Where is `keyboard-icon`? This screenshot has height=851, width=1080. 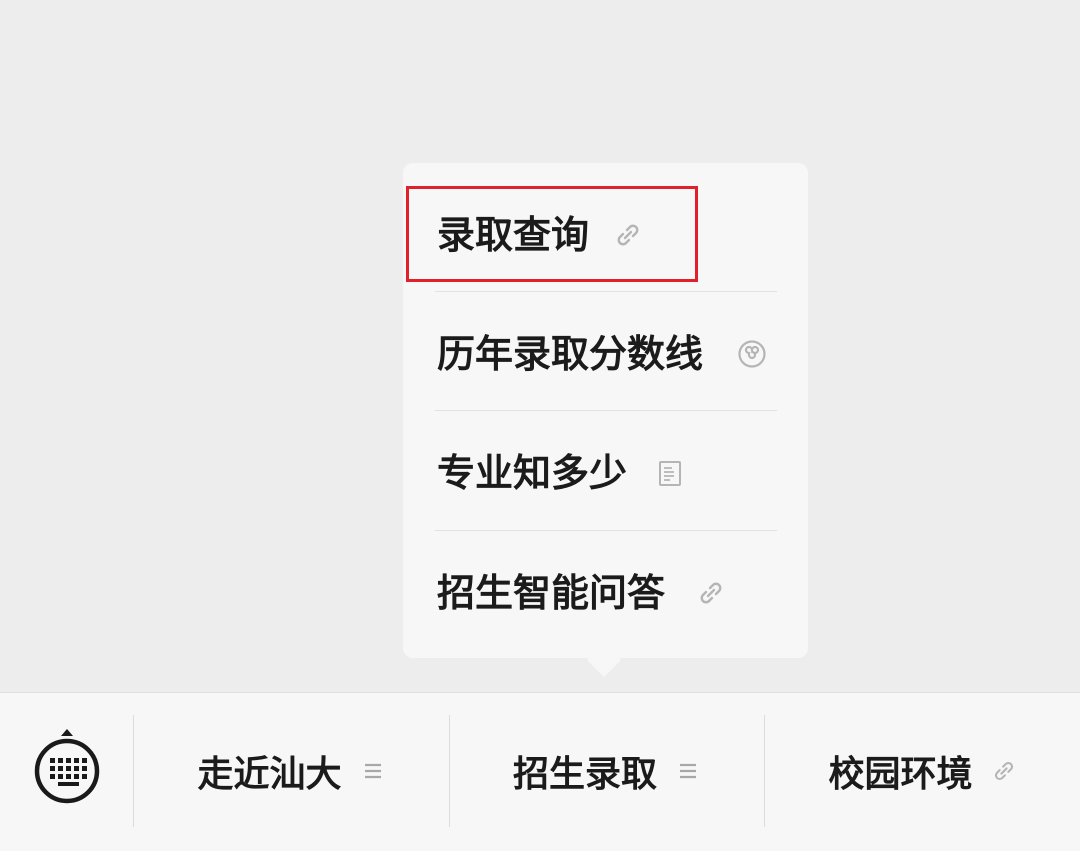 keyboard-icon is located at coordinates (68, 768).